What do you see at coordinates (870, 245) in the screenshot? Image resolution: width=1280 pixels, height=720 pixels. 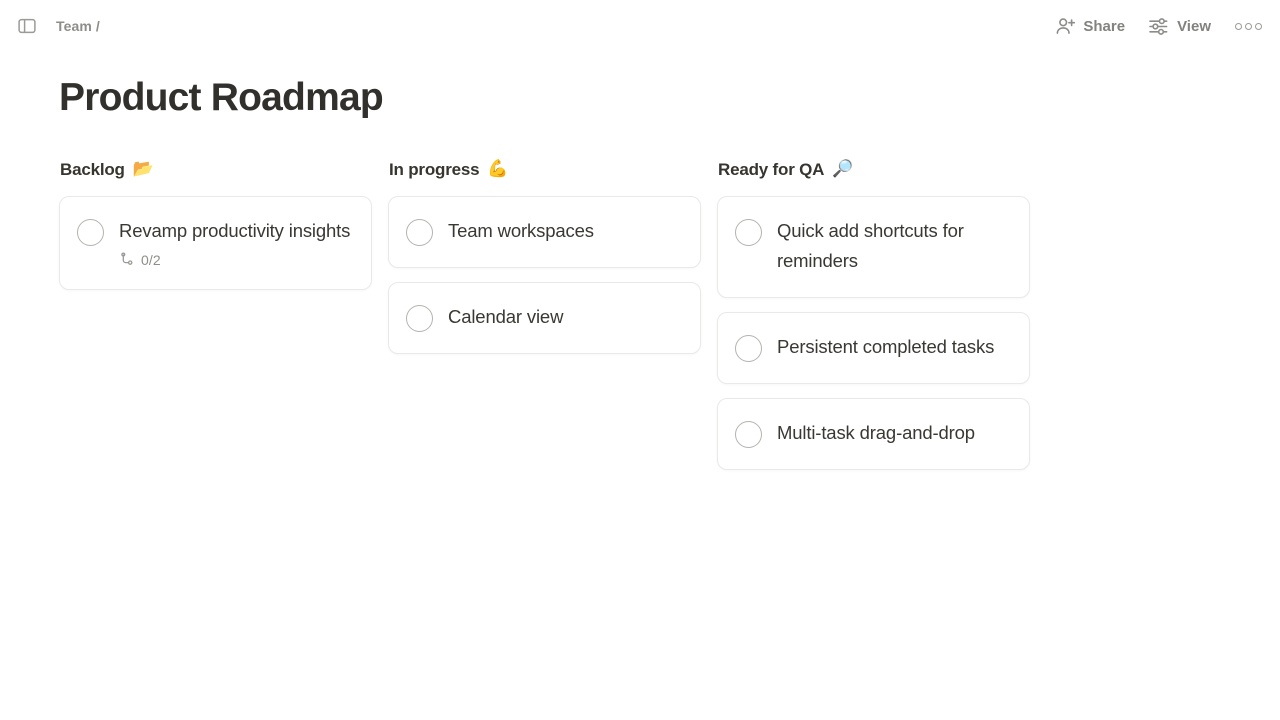 I see `task-title: Quick add shortcuts for reminders` at bounding box center [870, 245].